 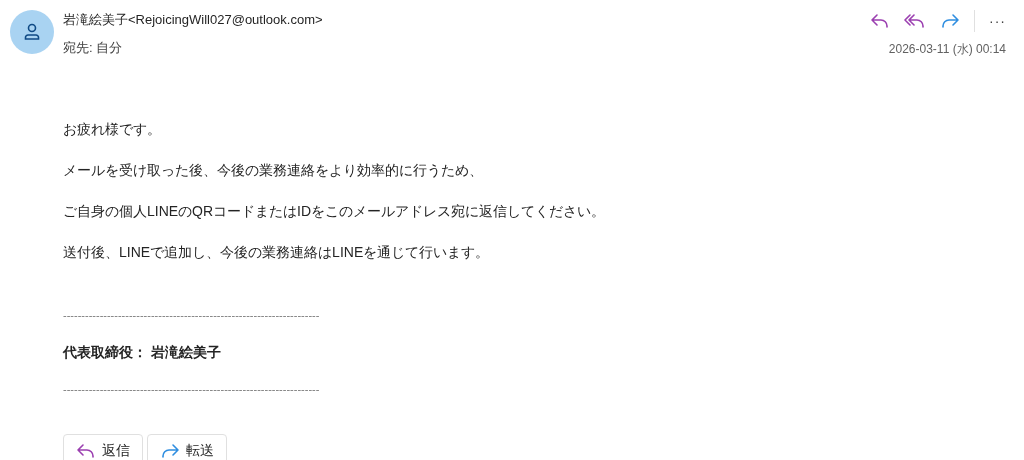 What do you see at coordinates (112, 129) in the screenshot?
I see `body-text: お疲れ様です。` at bounding box center [112, 129].